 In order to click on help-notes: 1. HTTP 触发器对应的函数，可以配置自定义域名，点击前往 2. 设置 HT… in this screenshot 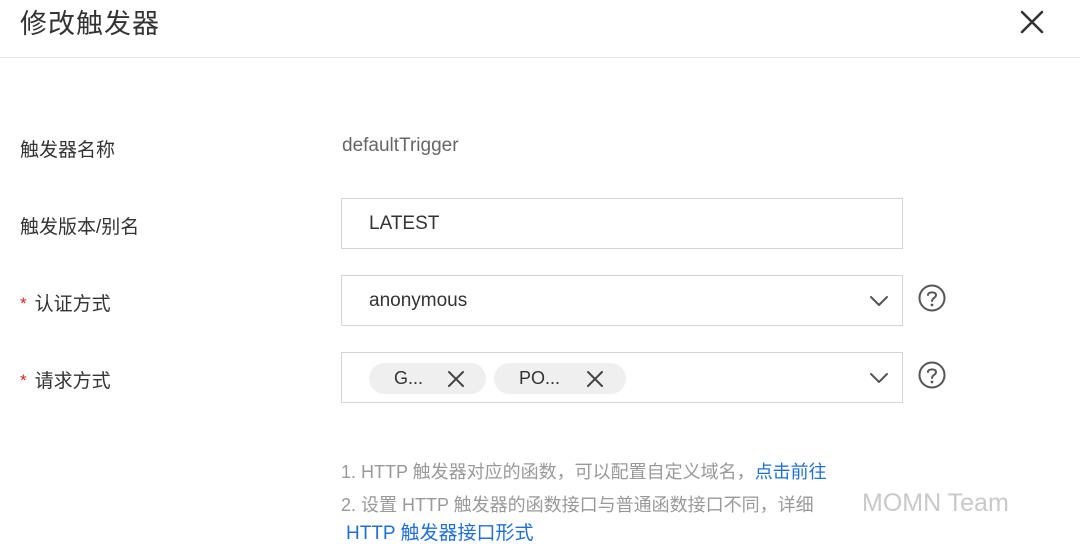, I will do `click(584, 489)`.